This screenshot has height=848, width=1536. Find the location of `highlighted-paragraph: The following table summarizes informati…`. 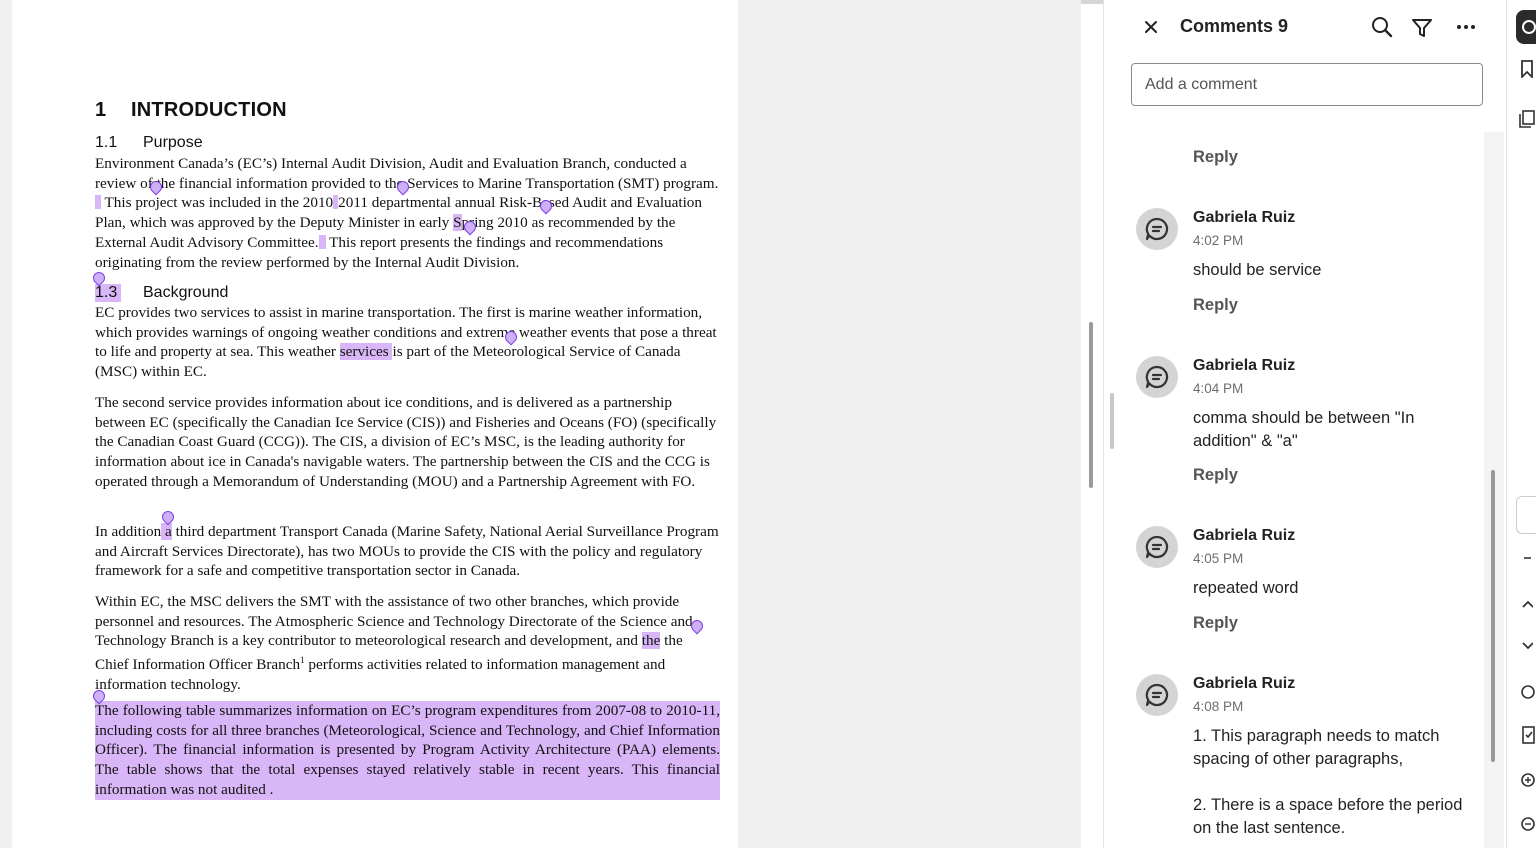

highlighted-paragraph: The following table summarizes informati… is located at coordinates (407, 750).